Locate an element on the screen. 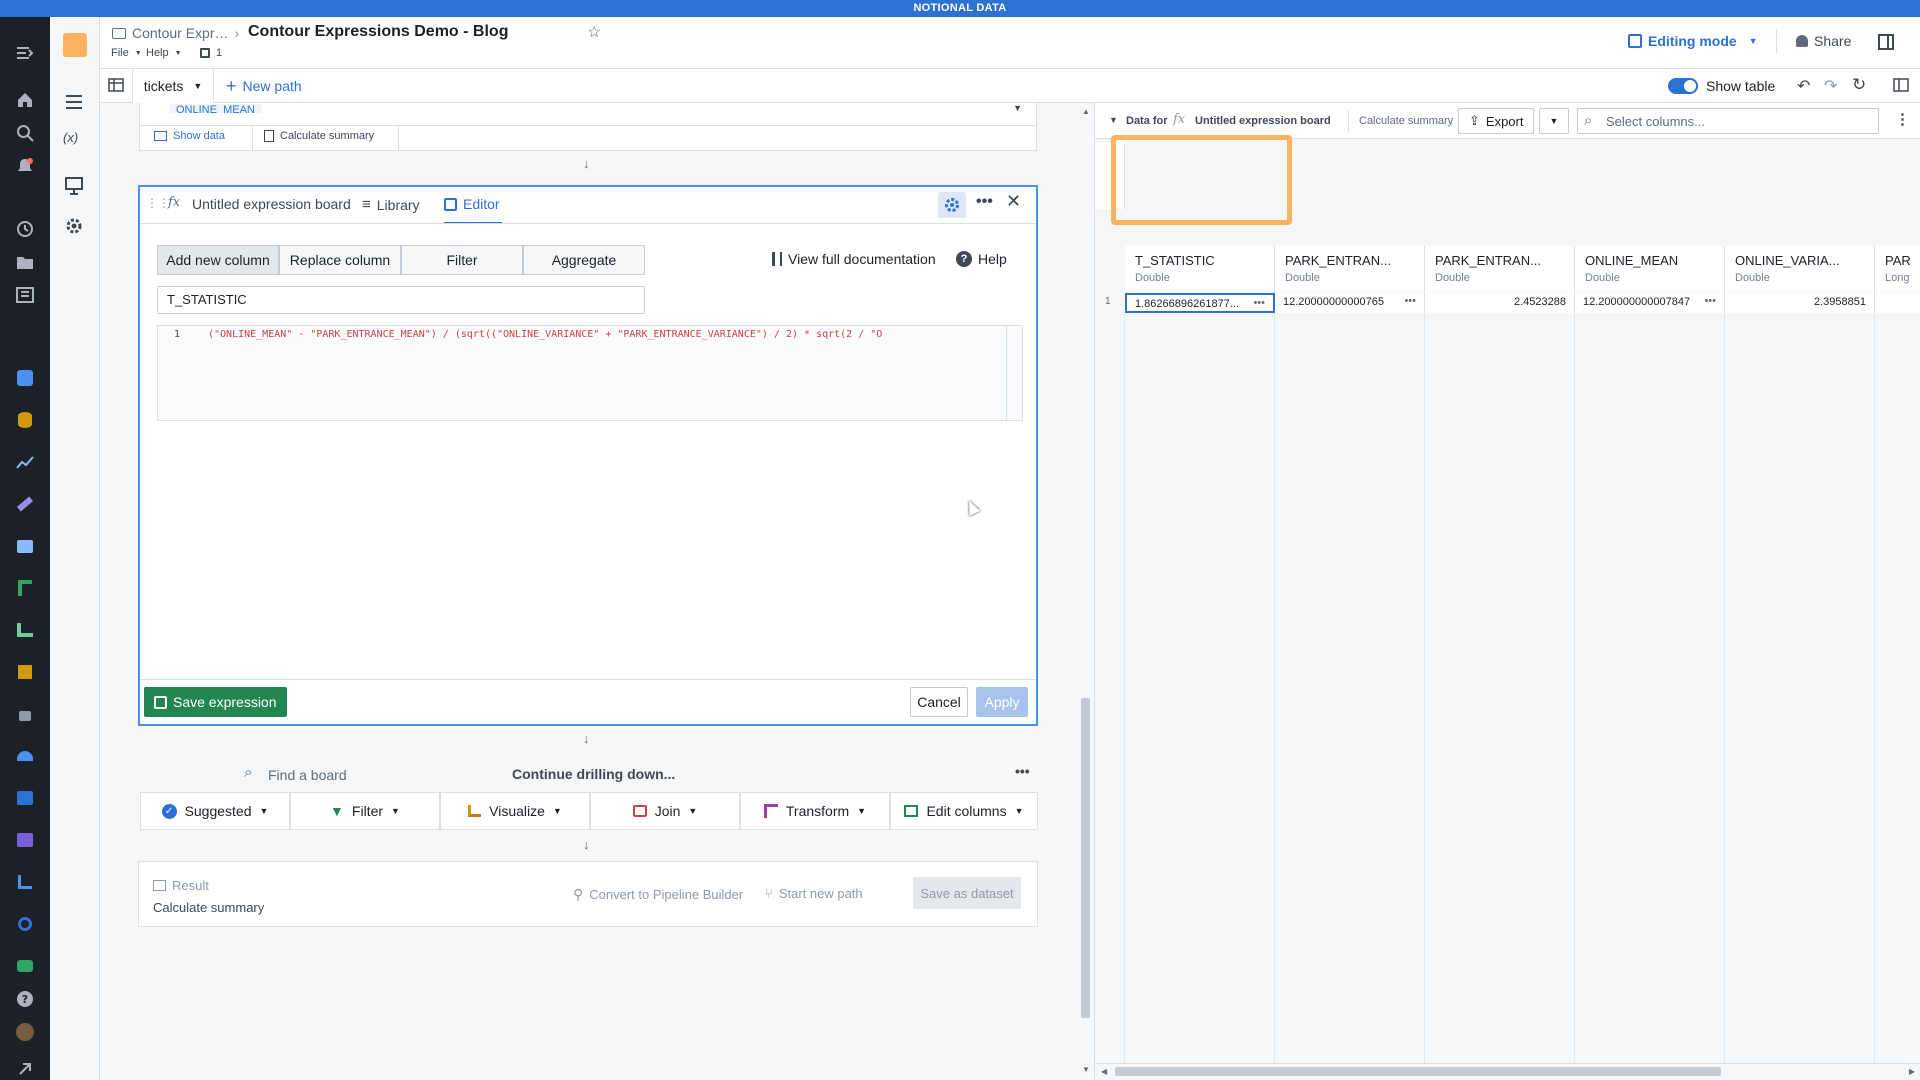 Image resolution: width=1920 pixels, height=1080 pixels. table-cell: 12.200000000007847 ••• is located at coordinates (1650, 303).